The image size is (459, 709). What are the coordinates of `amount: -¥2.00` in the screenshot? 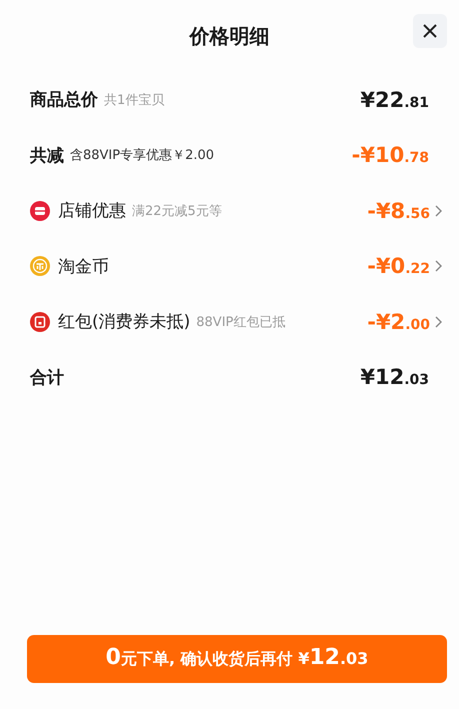 It's located at (398, 322).